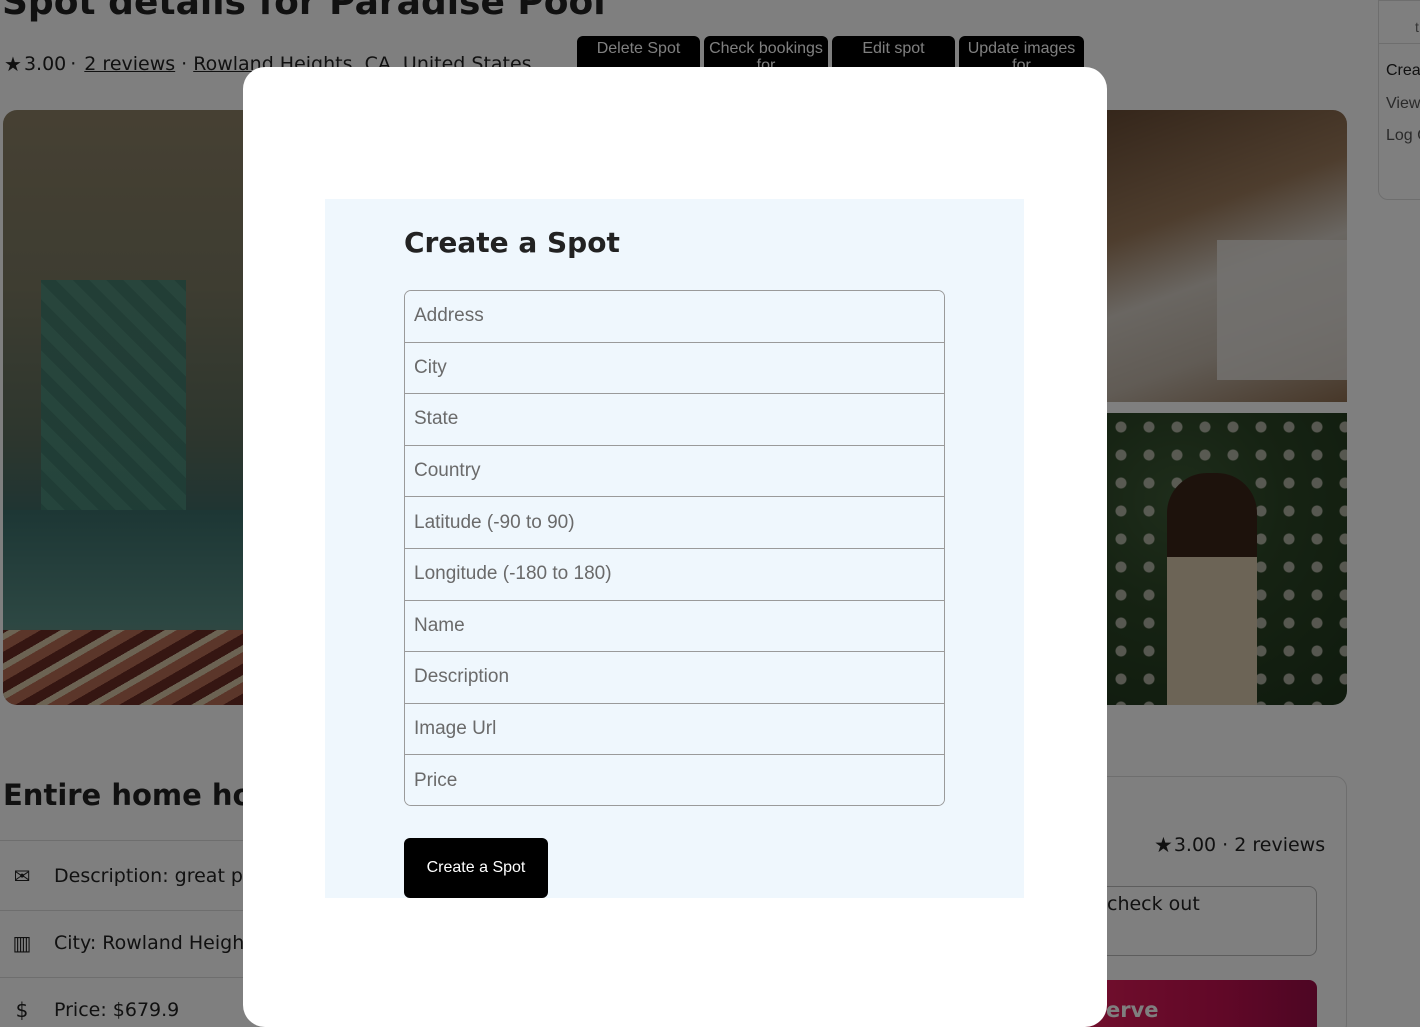 The width and height of the screenshot is (1420, 1027). What do you see at coordinates (674, 368) in the screenshot?
I see `city-input` at bounding box center [674, 368].